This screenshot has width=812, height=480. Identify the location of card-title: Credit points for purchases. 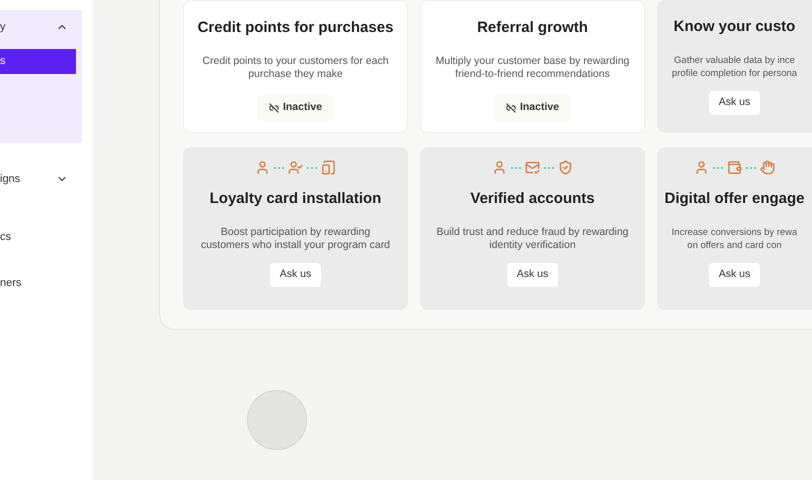
(296, 28).